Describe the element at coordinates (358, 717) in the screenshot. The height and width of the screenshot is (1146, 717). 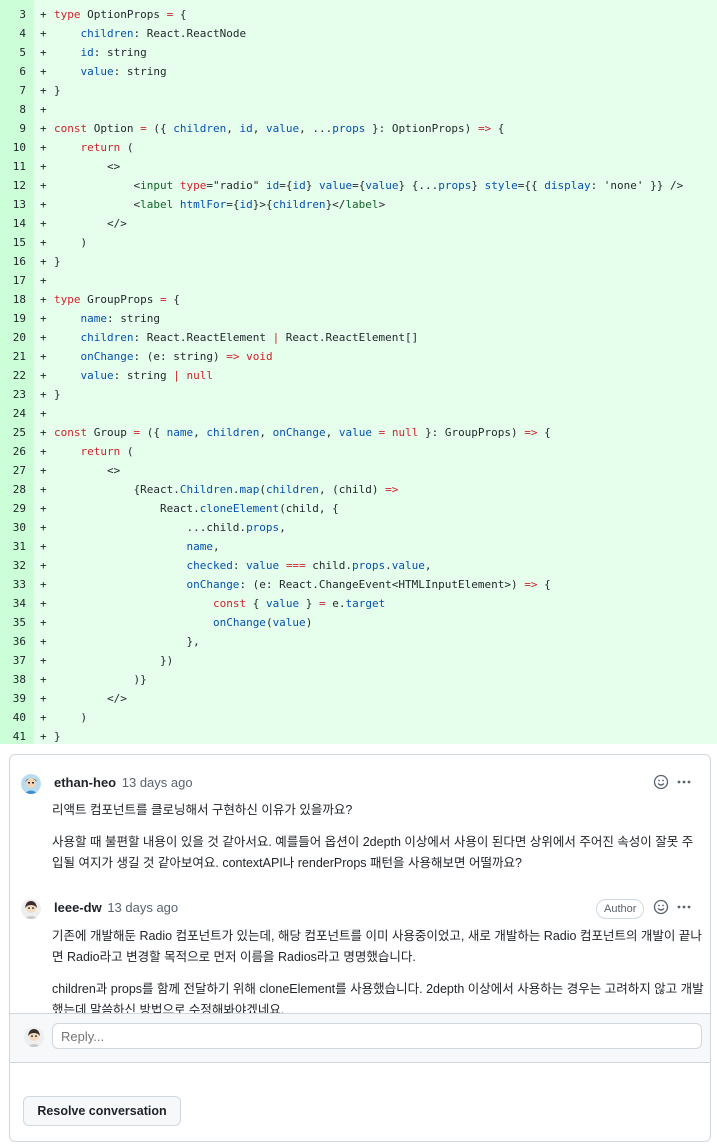
I see `diff-line: 40 + )` at that location.